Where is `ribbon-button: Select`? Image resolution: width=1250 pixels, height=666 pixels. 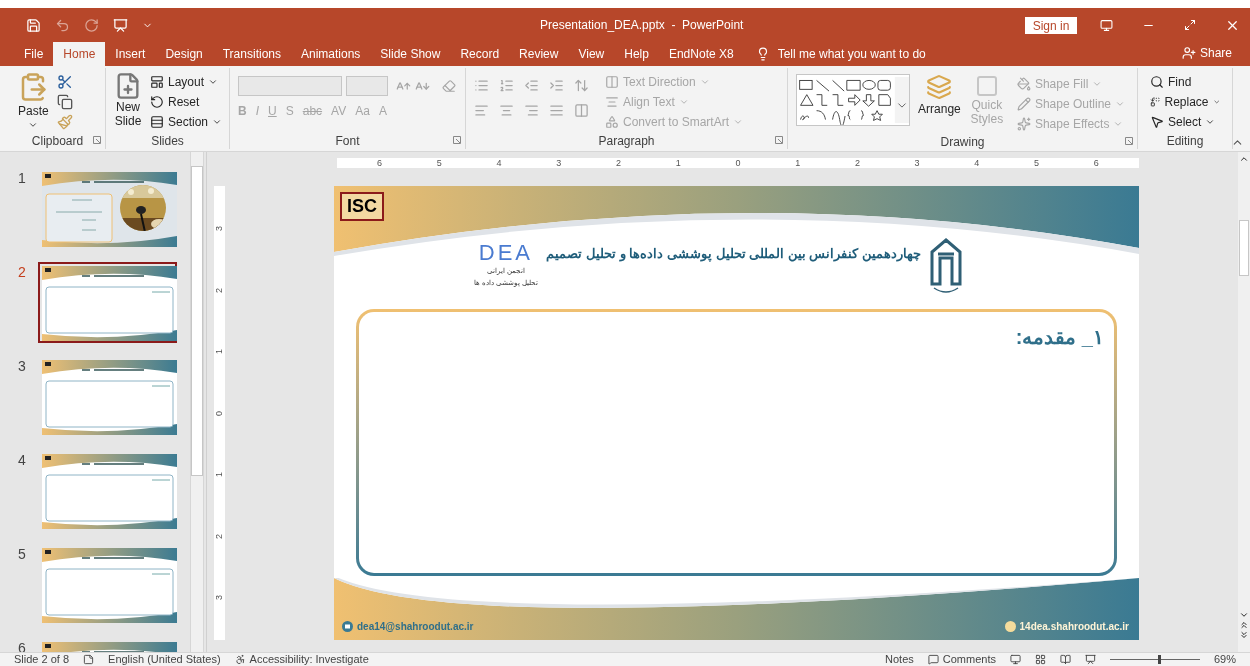
ribbon-button: Select is located at coordinates (1185, 122).